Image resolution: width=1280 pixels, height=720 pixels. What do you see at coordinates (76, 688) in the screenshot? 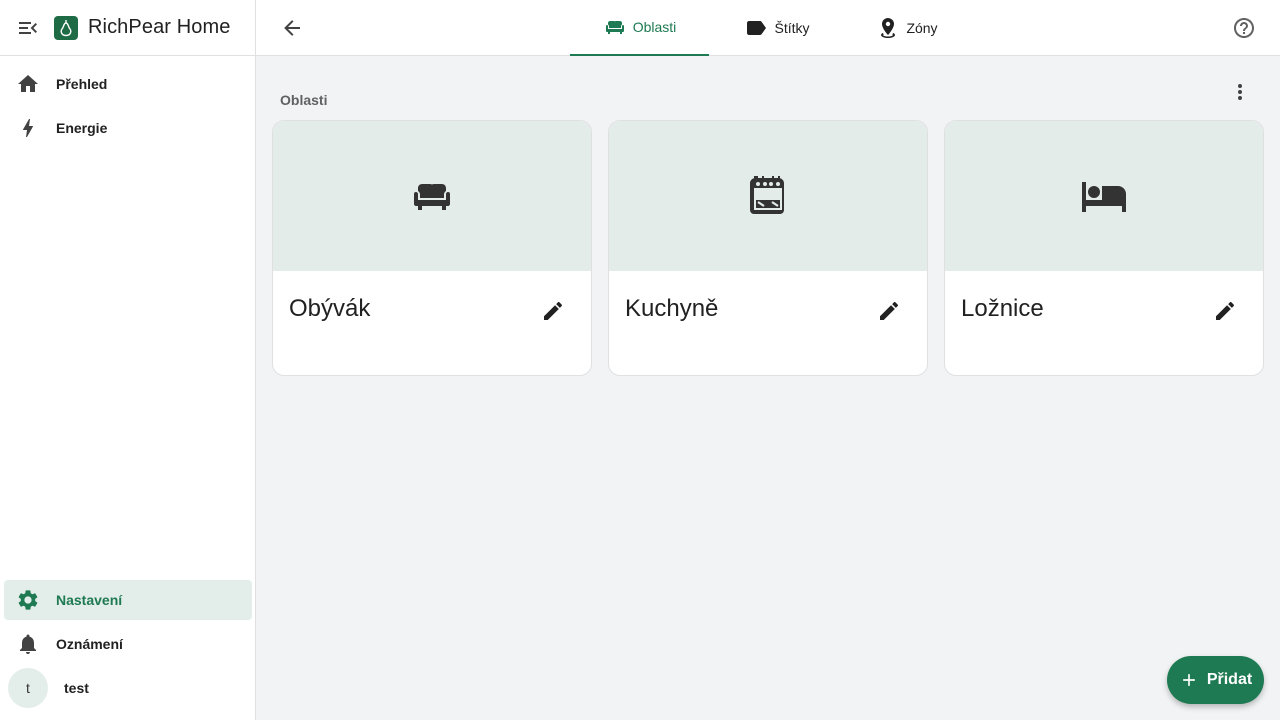
I see `user-name: test` at bounding box center [76, 688].